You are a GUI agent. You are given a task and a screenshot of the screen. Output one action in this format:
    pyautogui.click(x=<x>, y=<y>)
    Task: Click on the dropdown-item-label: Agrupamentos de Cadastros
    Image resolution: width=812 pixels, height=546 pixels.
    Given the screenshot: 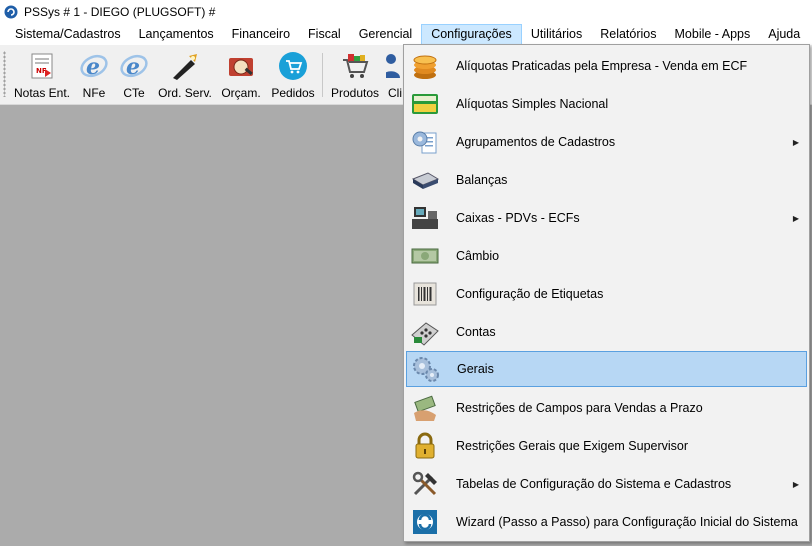 What is the action you would take?
    pyautogui.click(x=536, y=142)
    